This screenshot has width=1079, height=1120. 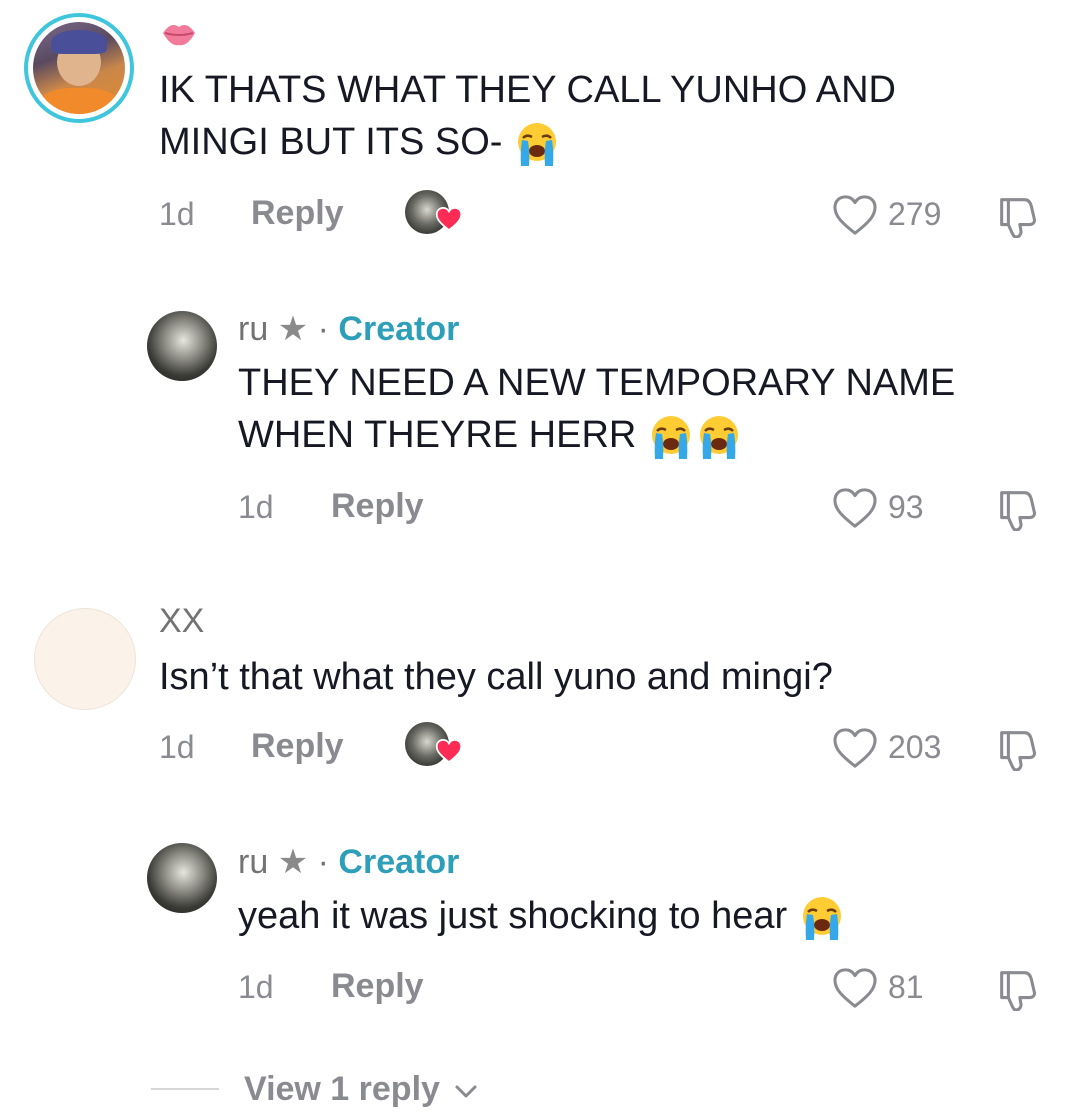 What do you see at coordinates (466, 1091) in the screenshot?
I see `chevron-down-icon` at bounding box center [466, 1091].